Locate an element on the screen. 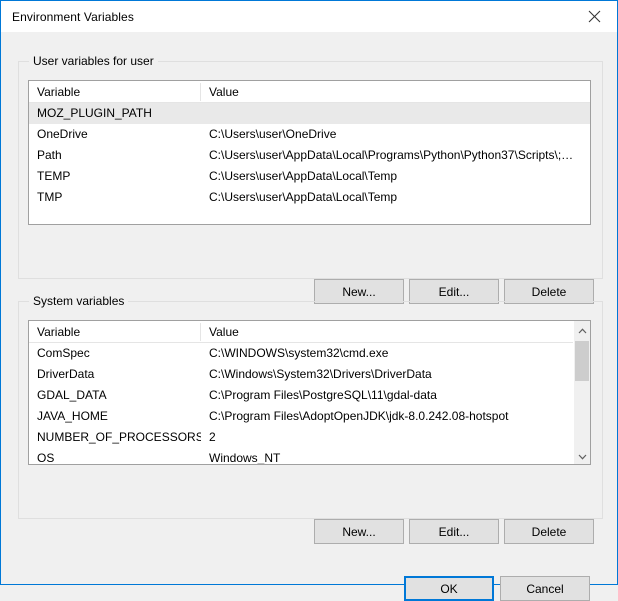 This screenshot has width=618, height=601. user-list-header: Variable Value is located at coordinates (309, 92).